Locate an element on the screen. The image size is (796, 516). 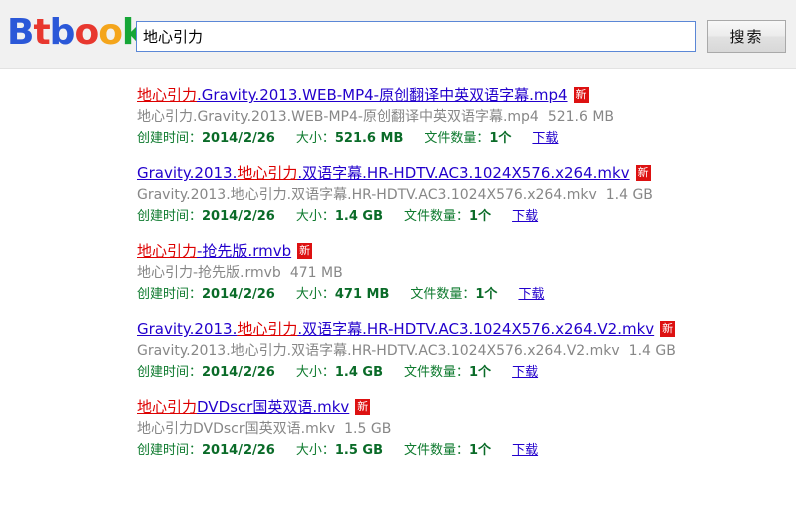
description-size: 471 MB is located at coordinates (316, 273).